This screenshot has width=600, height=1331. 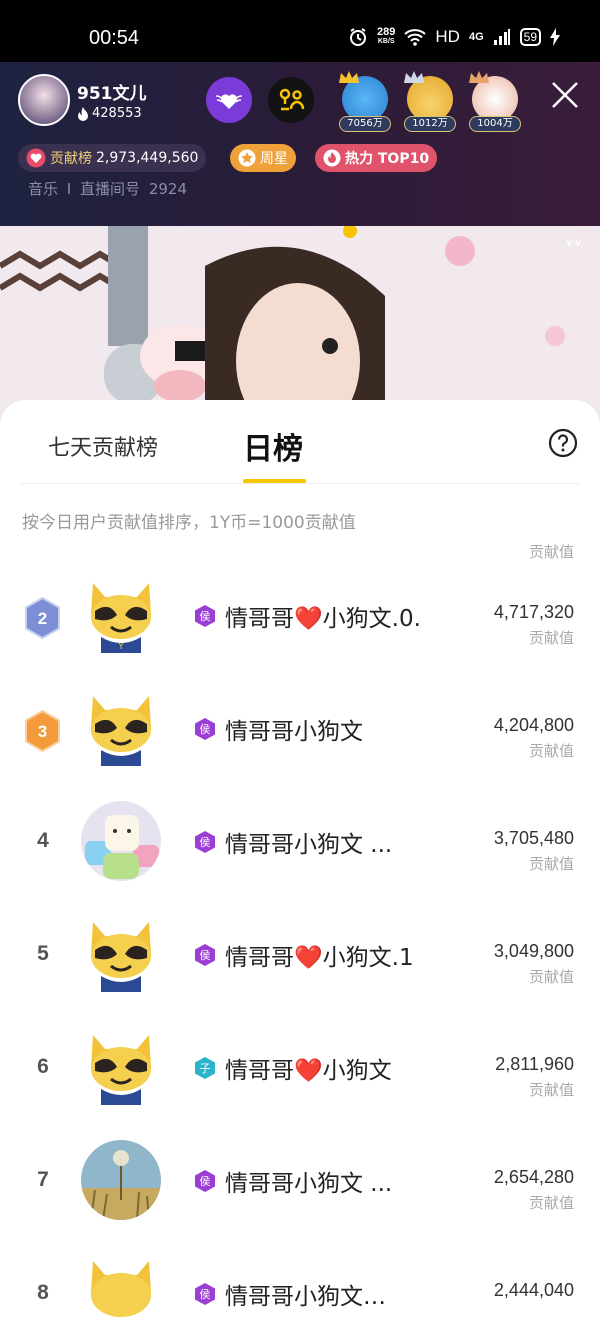 What do you see at coordinates (495, 101) in the screenshot?
I see `top-fan-3: 1004万` at bounding box center [495, 101].